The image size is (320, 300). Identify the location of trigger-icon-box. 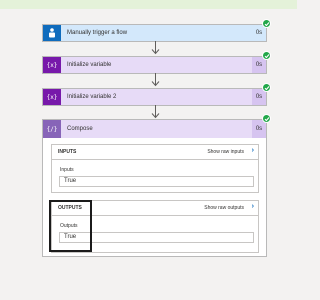
(52, 33).